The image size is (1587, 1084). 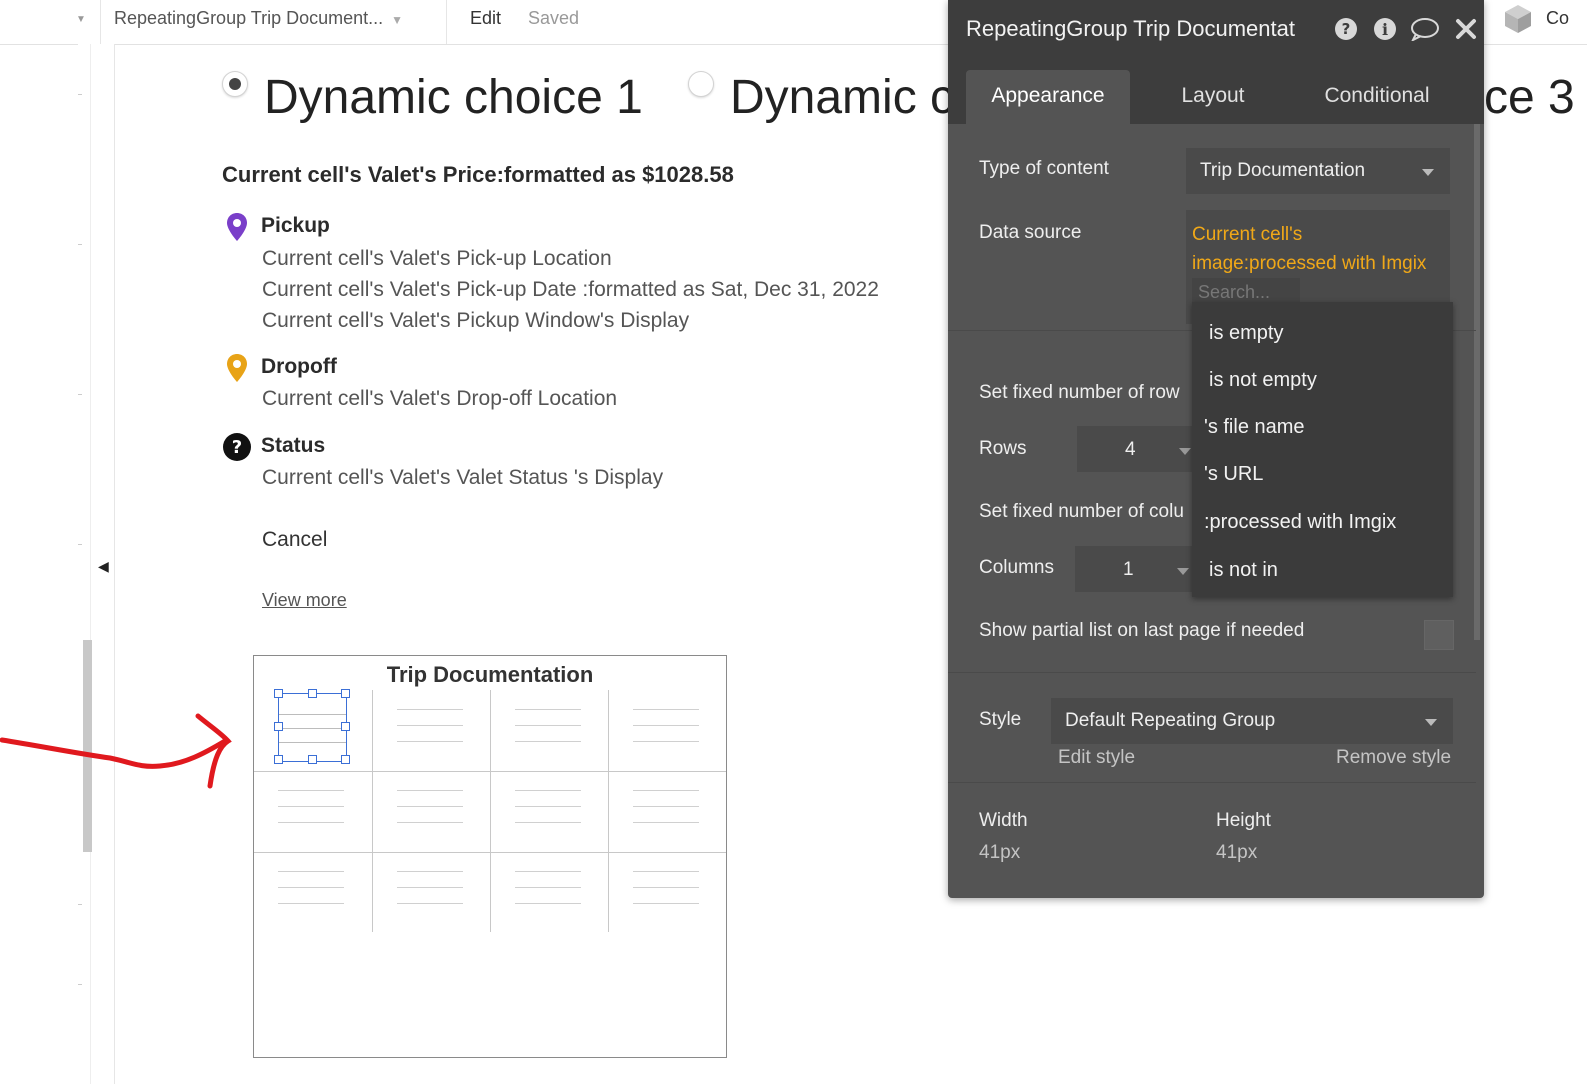 What do you see at coordinates (1331, 333) in the screenshot?
I see `menu-item-is-empty: is empty` at bounding box center [1331, 333].